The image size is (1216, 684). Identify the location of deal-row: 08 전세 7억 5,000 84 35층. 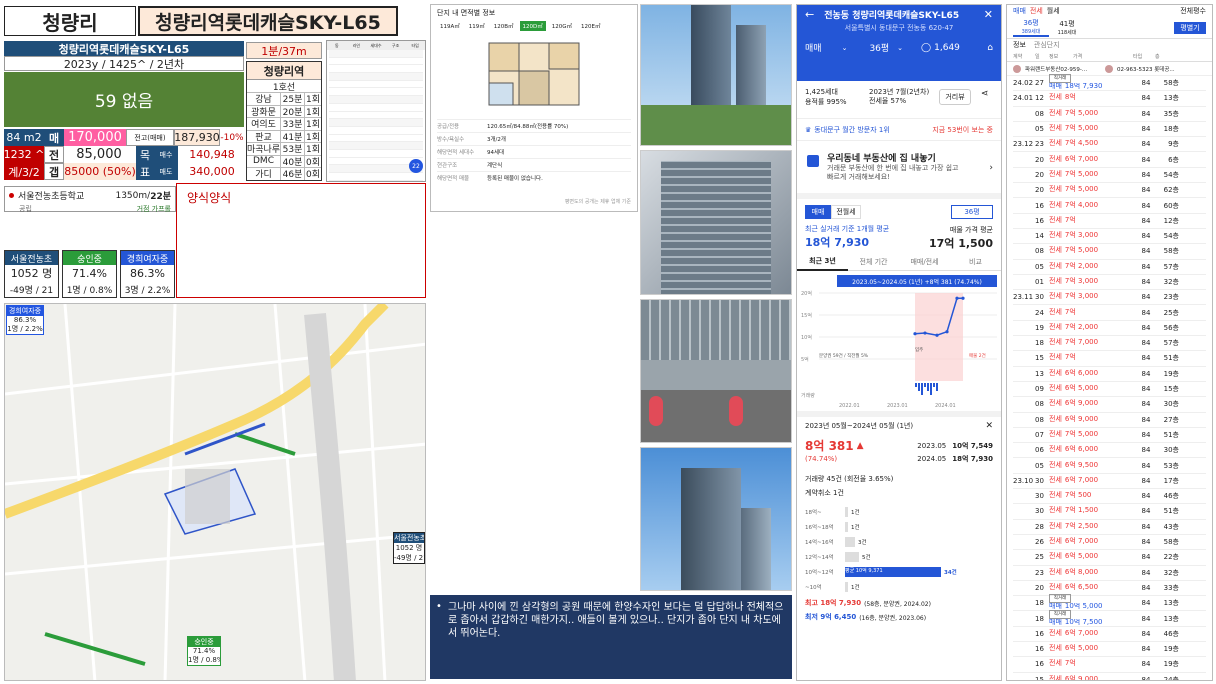
(1109, 114).